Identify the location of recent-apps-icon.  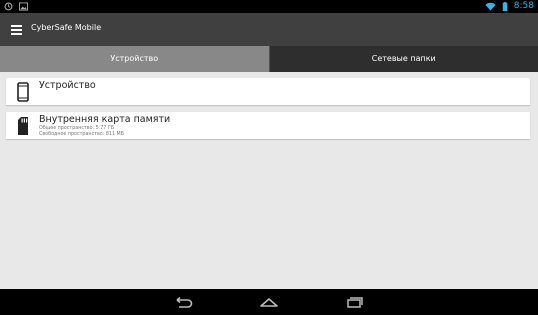
(355, 302).